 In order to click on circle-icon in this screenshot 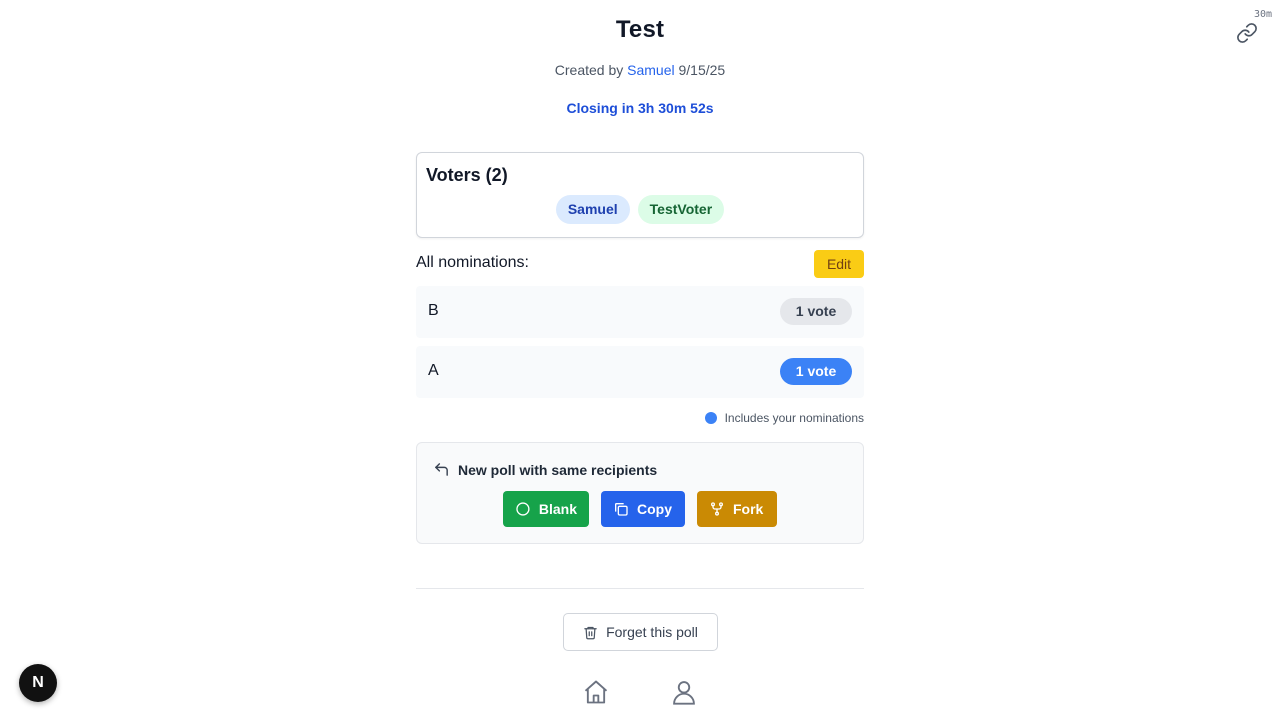, I will do `click(523, 509)`.